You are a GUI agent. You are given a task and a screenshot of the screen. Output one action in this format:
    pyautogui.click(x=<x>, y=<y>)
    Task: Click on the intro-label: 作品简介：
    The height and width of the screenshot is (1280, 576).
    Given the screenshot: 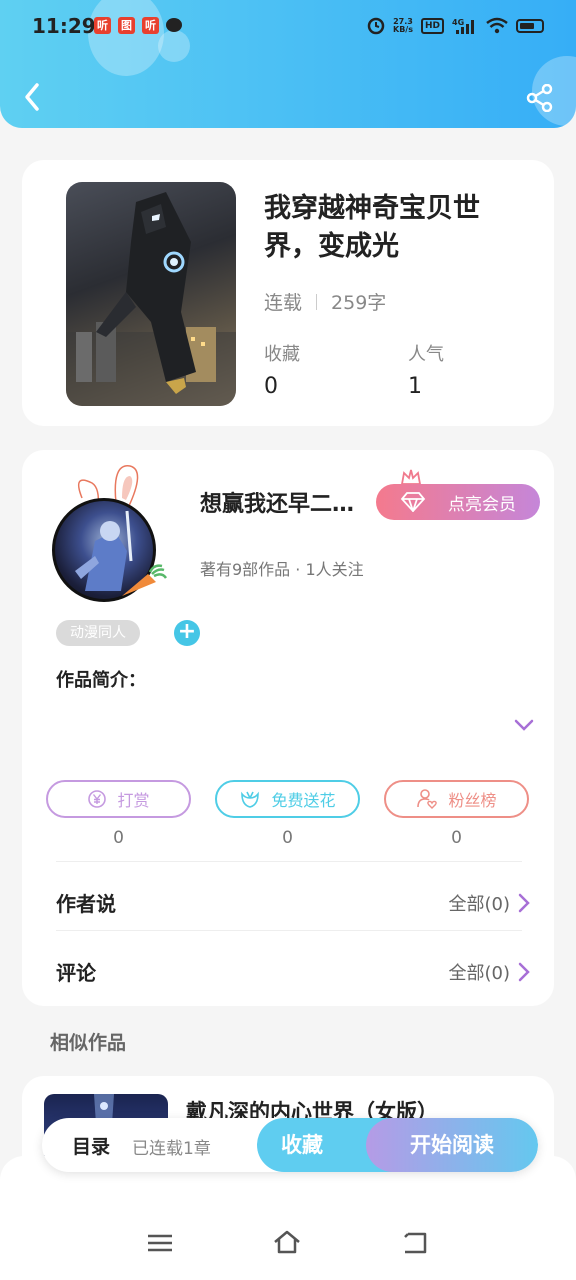 What is the action you would take?
    pyautogui.click(x=101, y=680)
    